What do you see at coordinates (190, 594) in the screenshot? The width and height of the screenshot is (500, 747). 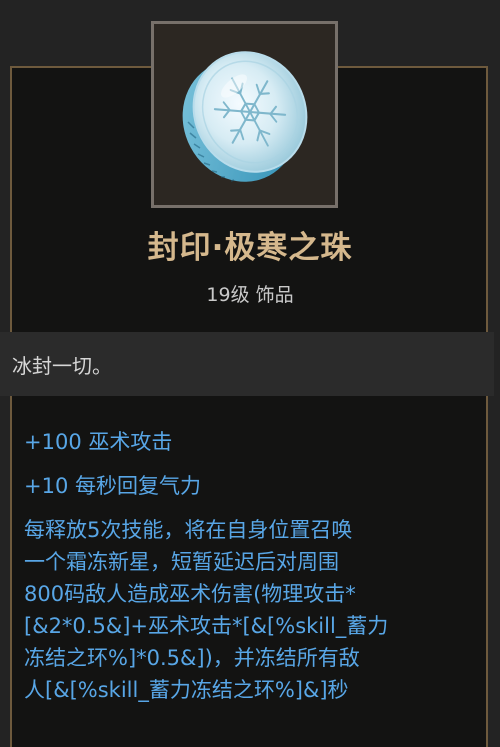 I see `description-line: 800码敌人造成巫术伤害(物理攻击*` at bounding box center [190, 594].